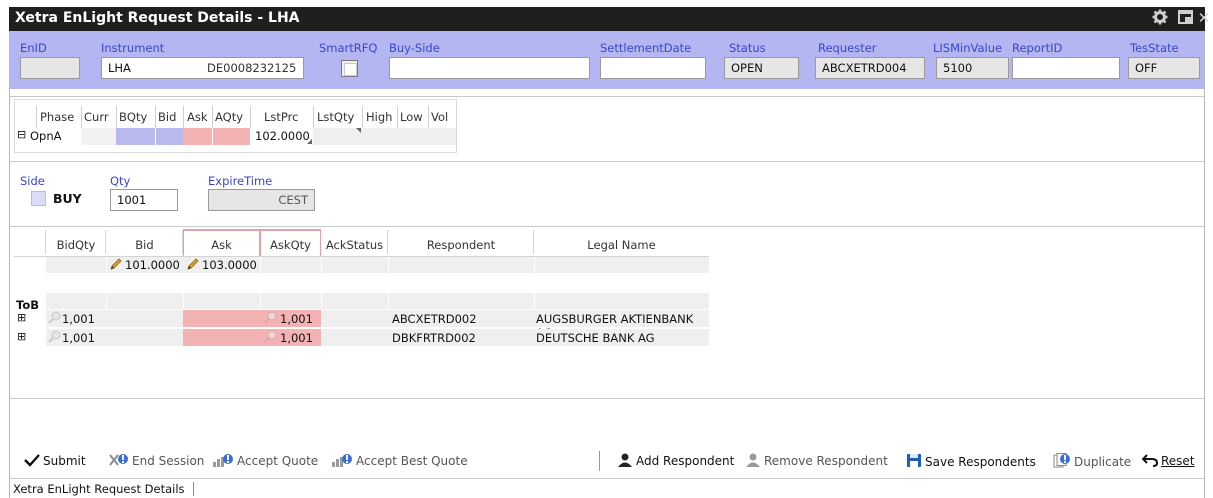 This screenshot has width=1213, height=498. What do you see at coordinates (1186, 18) in the screenshot?
I see `window-detach-icon` at bounding box center [1186, 18].